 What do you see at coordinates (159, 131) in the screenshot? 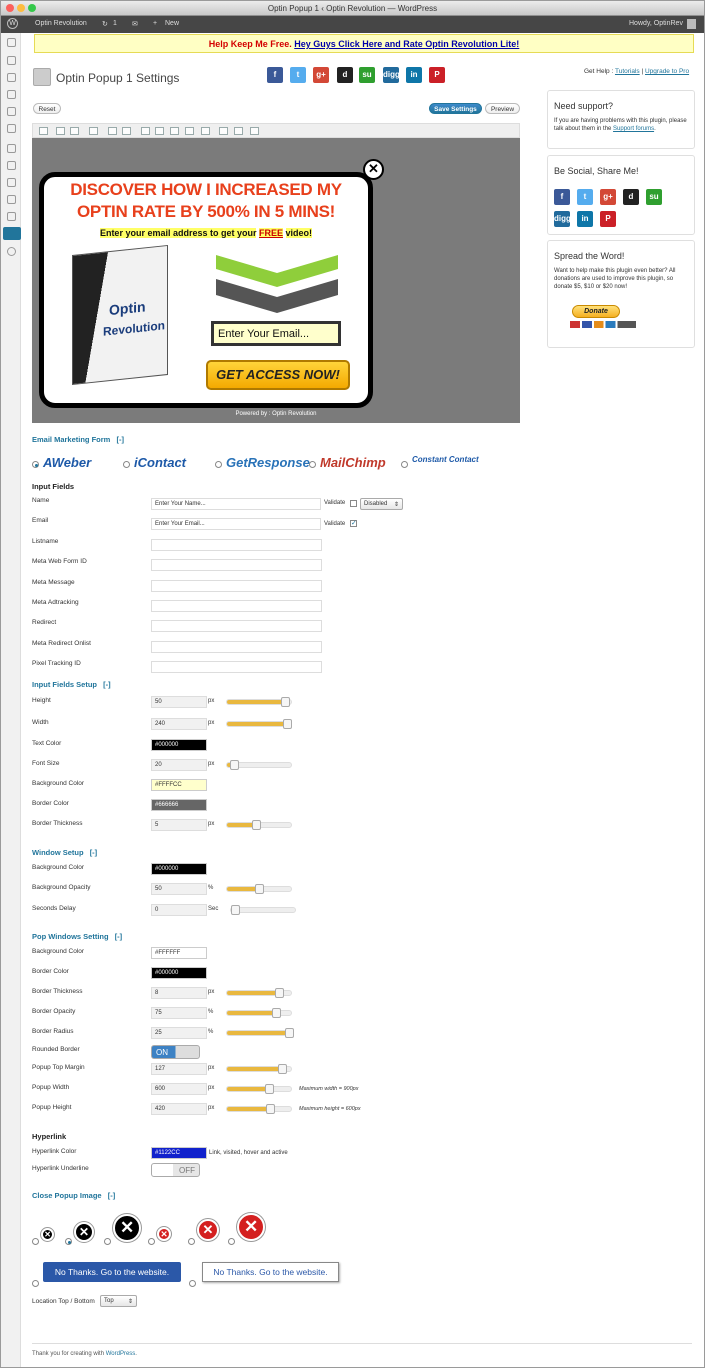
I see `align-center-icon` at bounding box center [159, 131].